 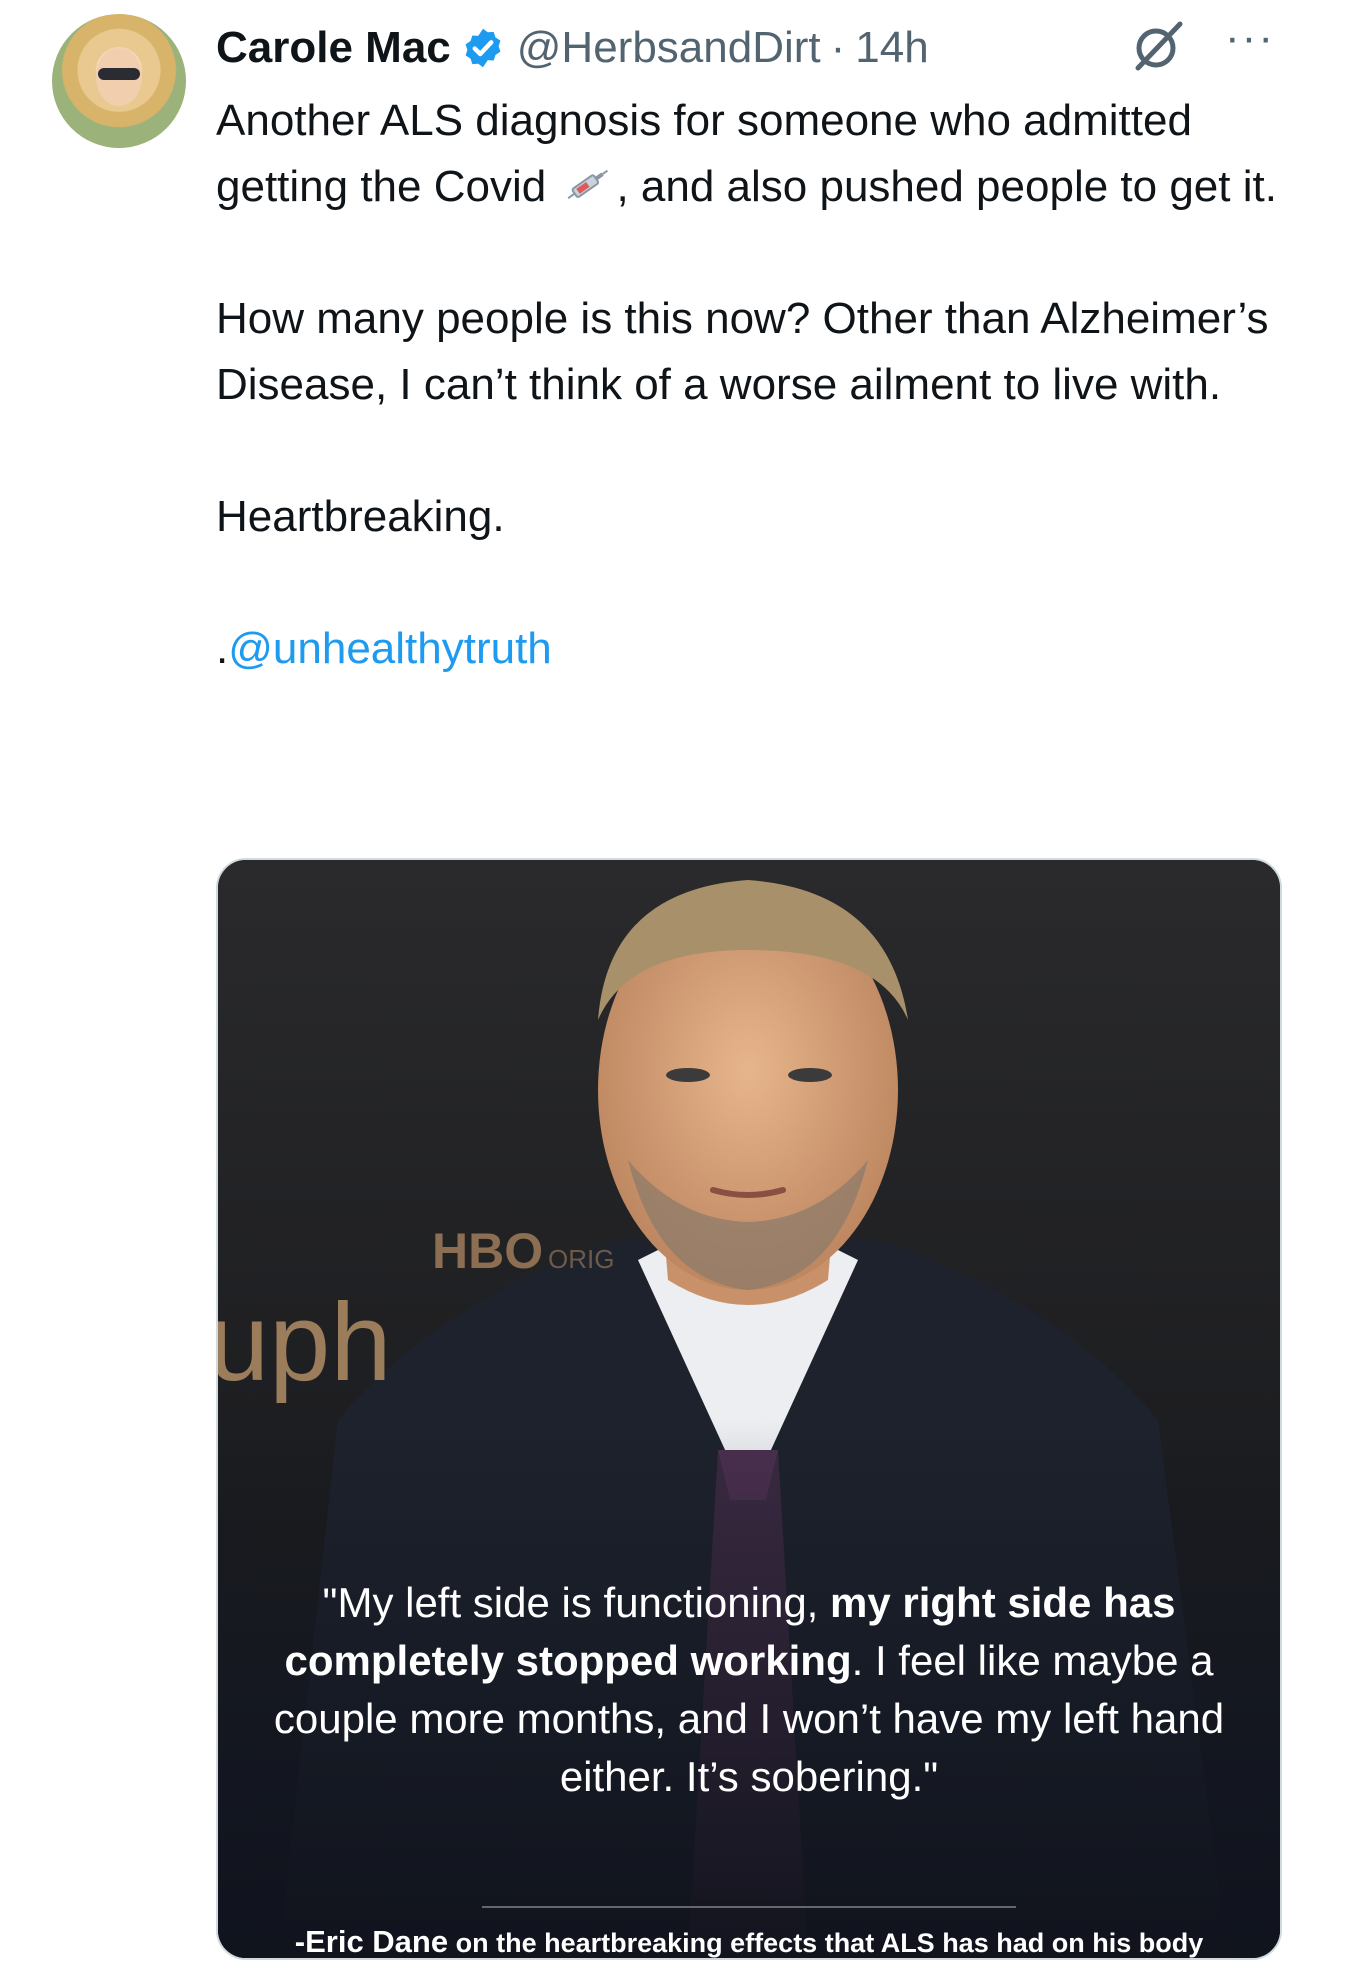 I want to click on quote-divider, so click(x=749, y=1907).